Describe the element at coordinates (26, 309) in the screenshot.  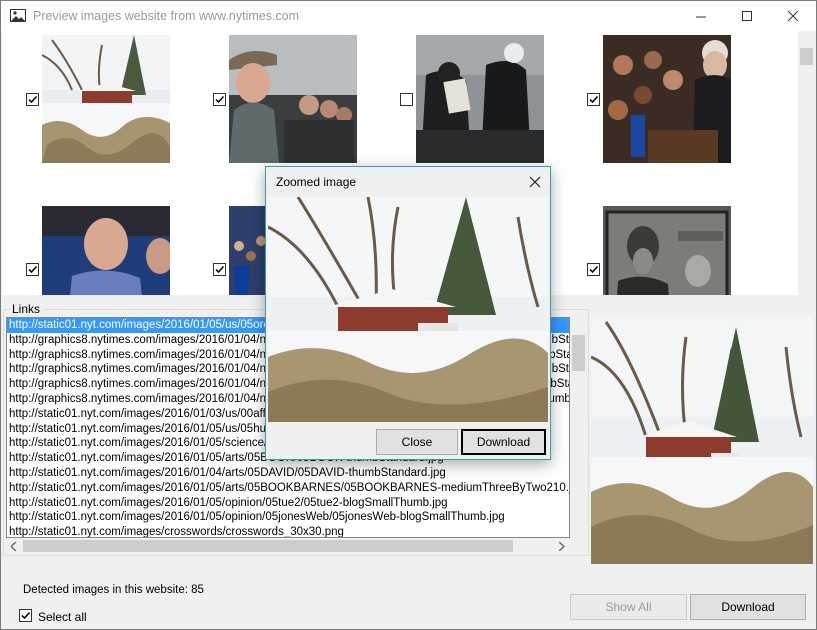
I see `links-label: Links` at that location.